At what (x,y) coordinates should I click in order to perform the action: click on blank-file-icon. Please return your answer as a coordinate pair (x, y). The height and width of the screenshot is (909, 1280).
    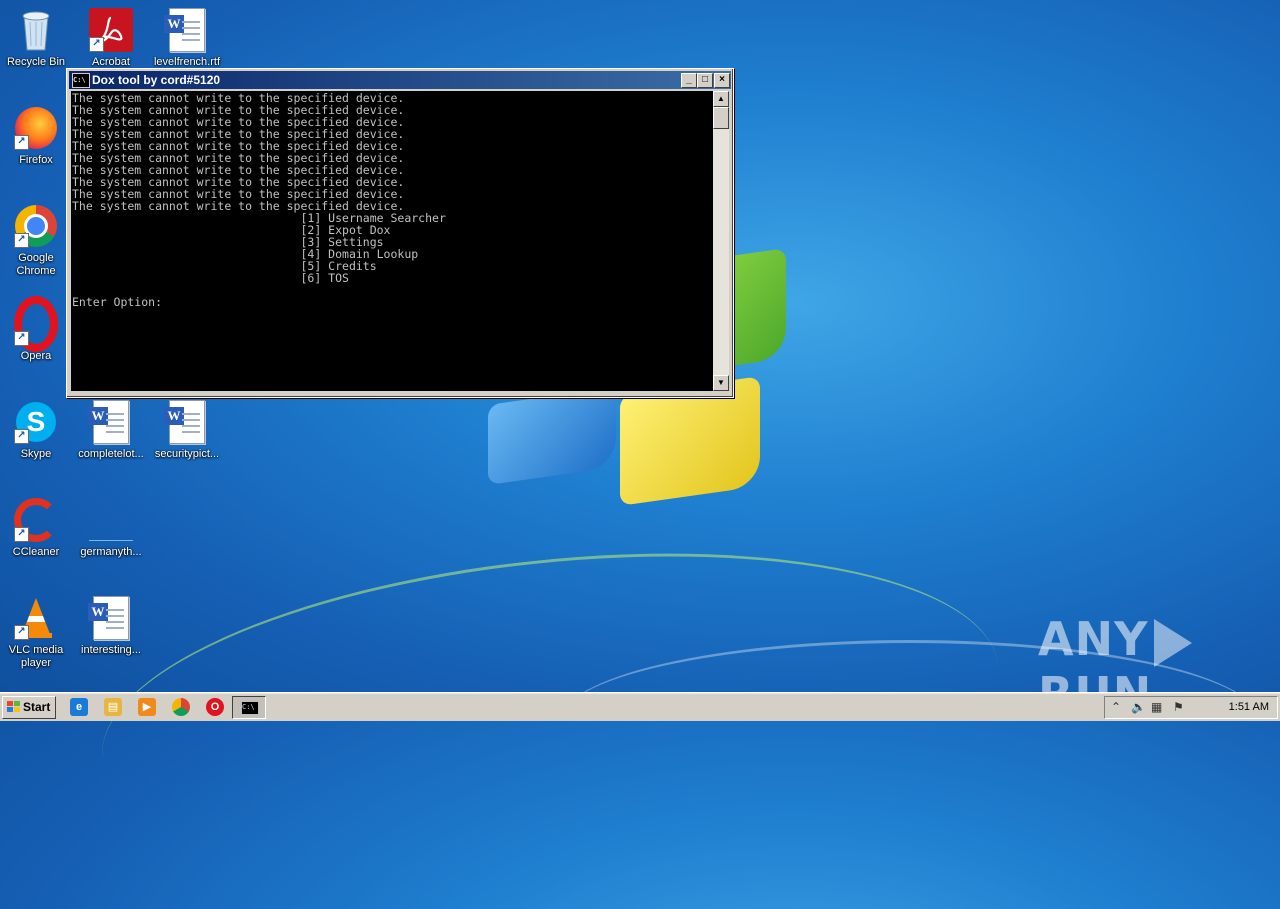
    Looking at the image, I should click on (111, 520).